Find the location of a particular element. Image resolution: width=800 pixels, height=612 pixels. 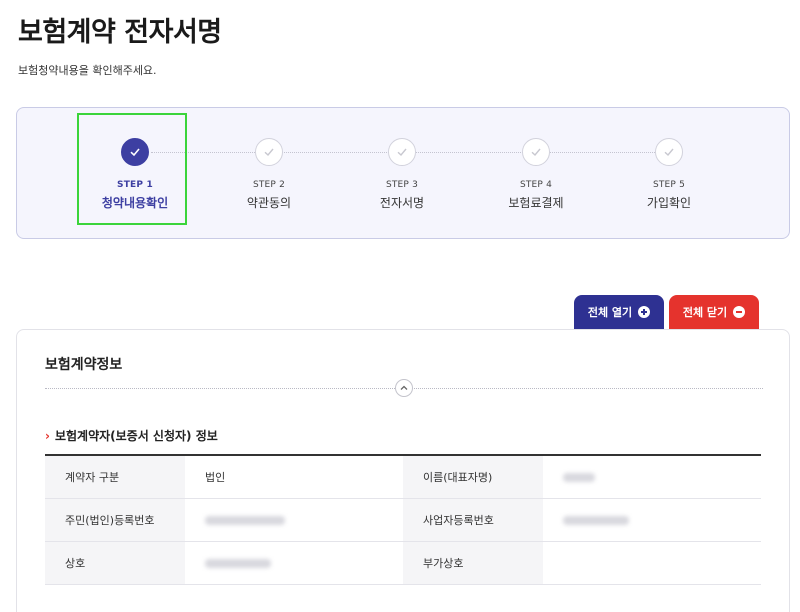

subsection-title: › 보험계약자(보증서 신청자) 정보 is located at coordinates (131, 435).